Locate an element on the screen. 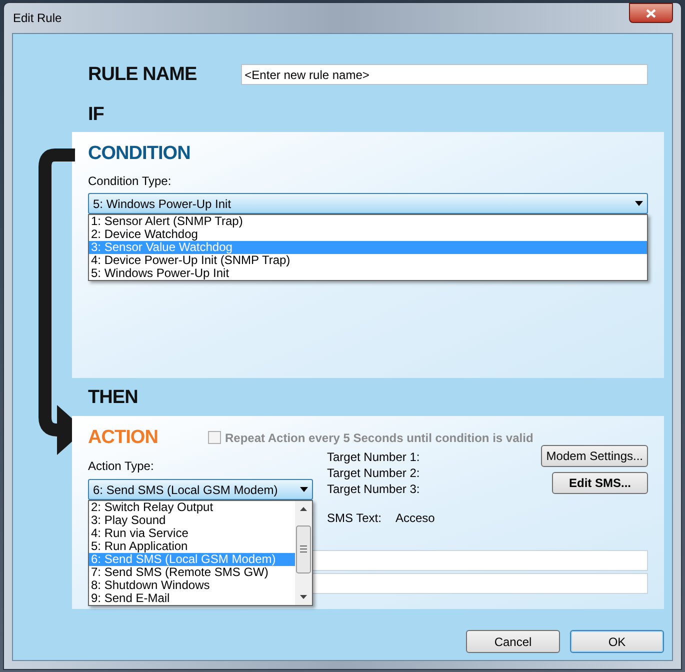  if-label: IF is located at coordinates (96, 114).